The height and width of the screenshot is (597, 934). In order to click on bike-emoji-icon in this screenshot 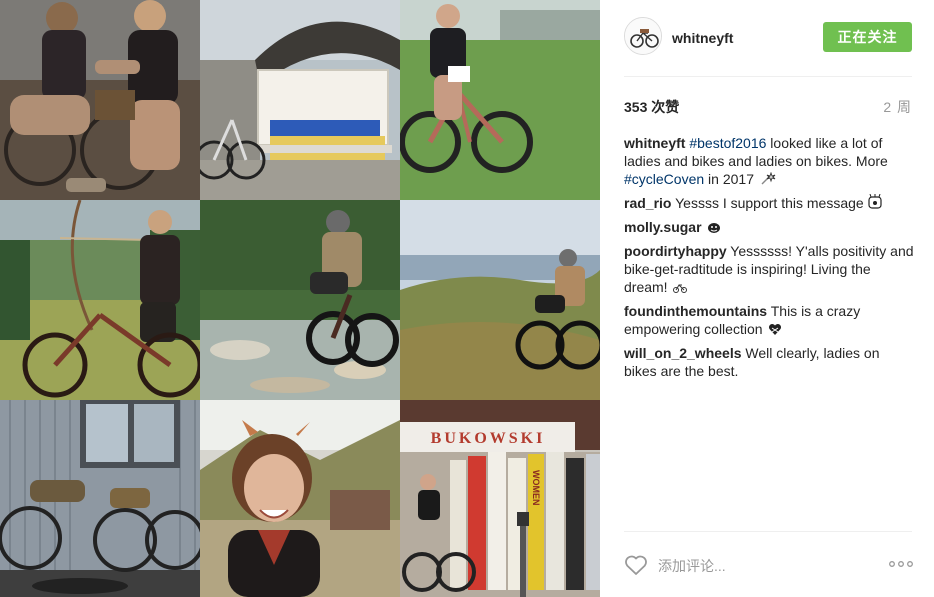, I will do `click(680, 288)`.